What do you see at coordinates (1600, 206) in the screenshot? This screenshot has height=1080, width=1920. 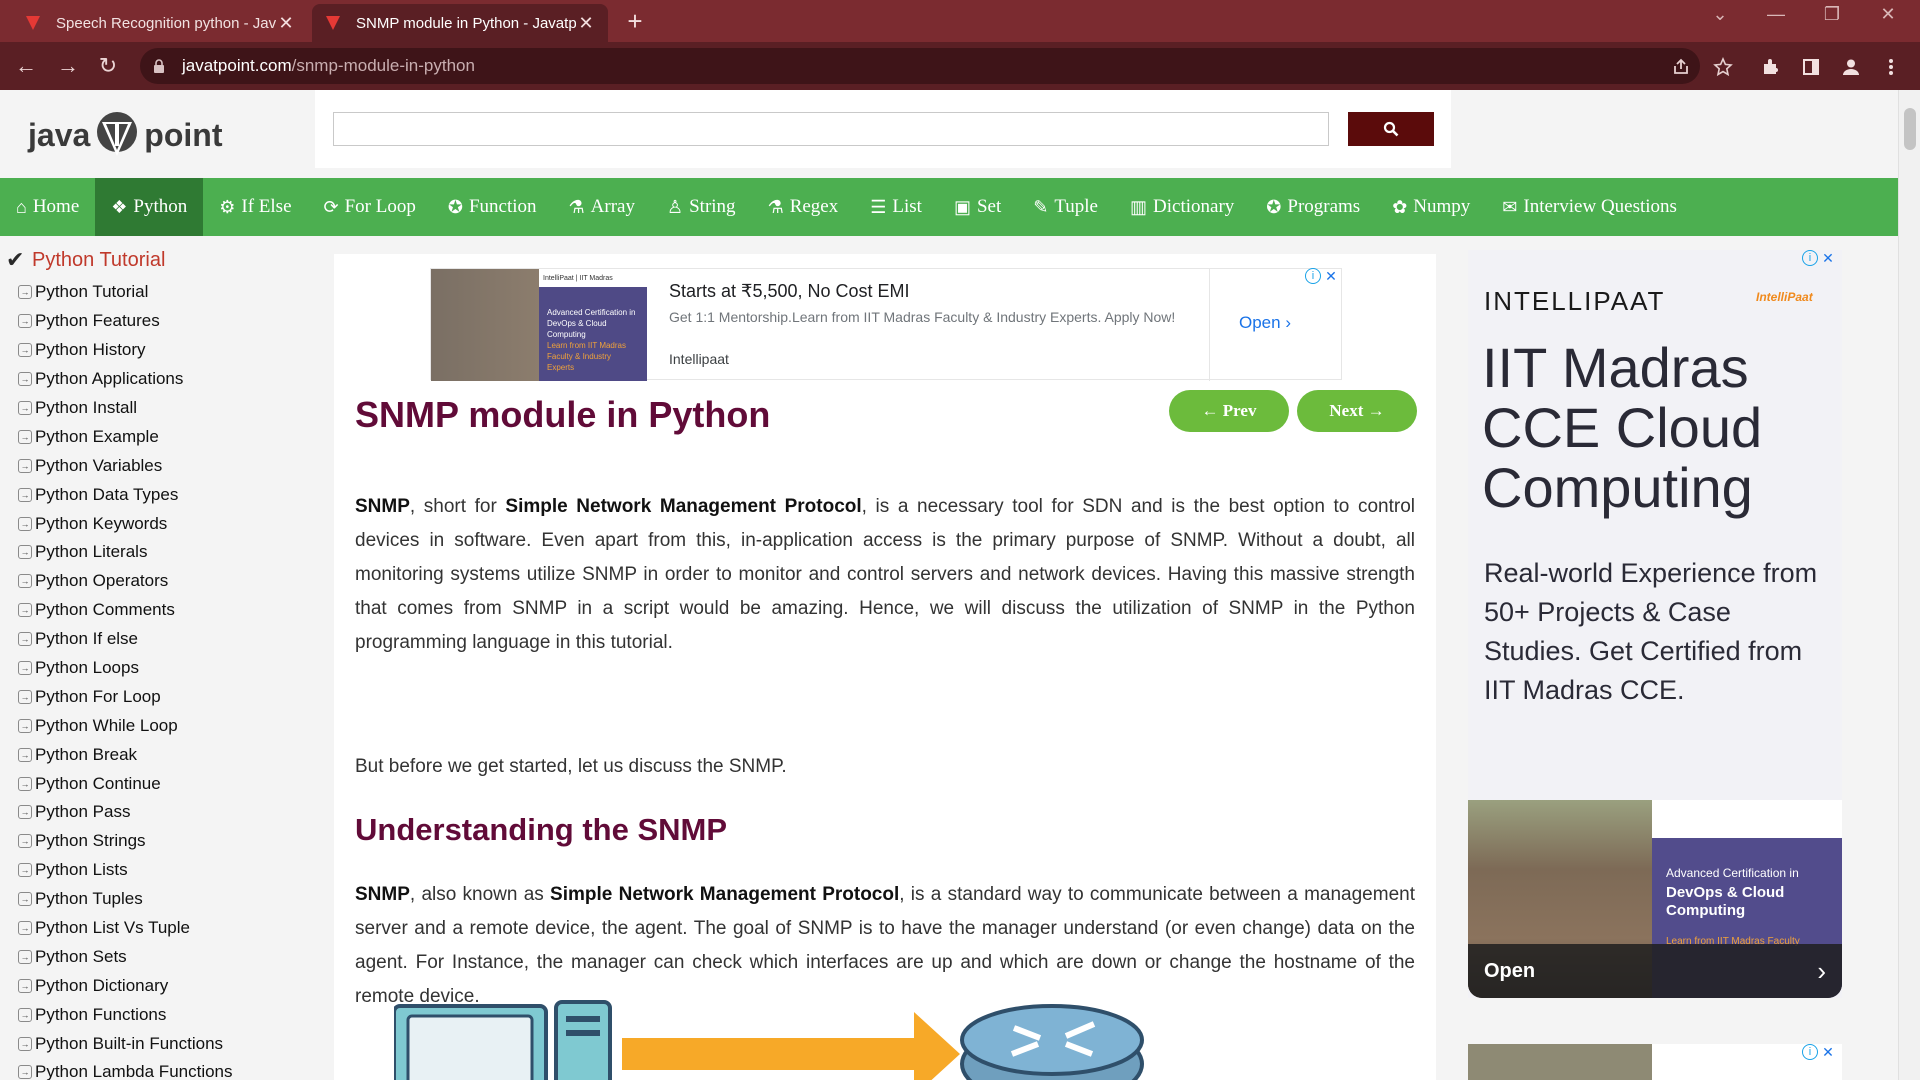 I see `menu-label: Interview Questions` at bounding box center [1600, 206].